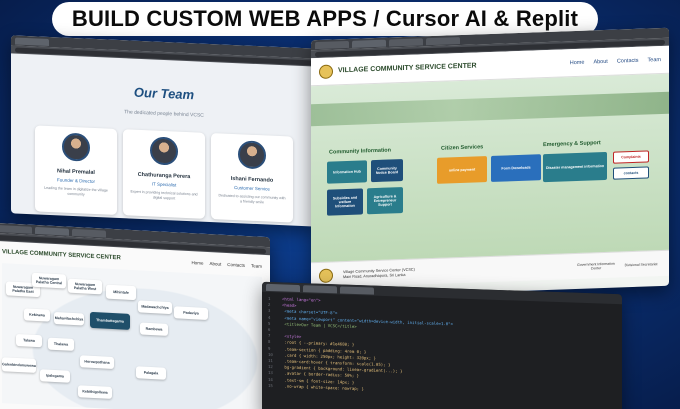  I want to click on map-tile-selected: Thambuttegama, so click(110, 320).